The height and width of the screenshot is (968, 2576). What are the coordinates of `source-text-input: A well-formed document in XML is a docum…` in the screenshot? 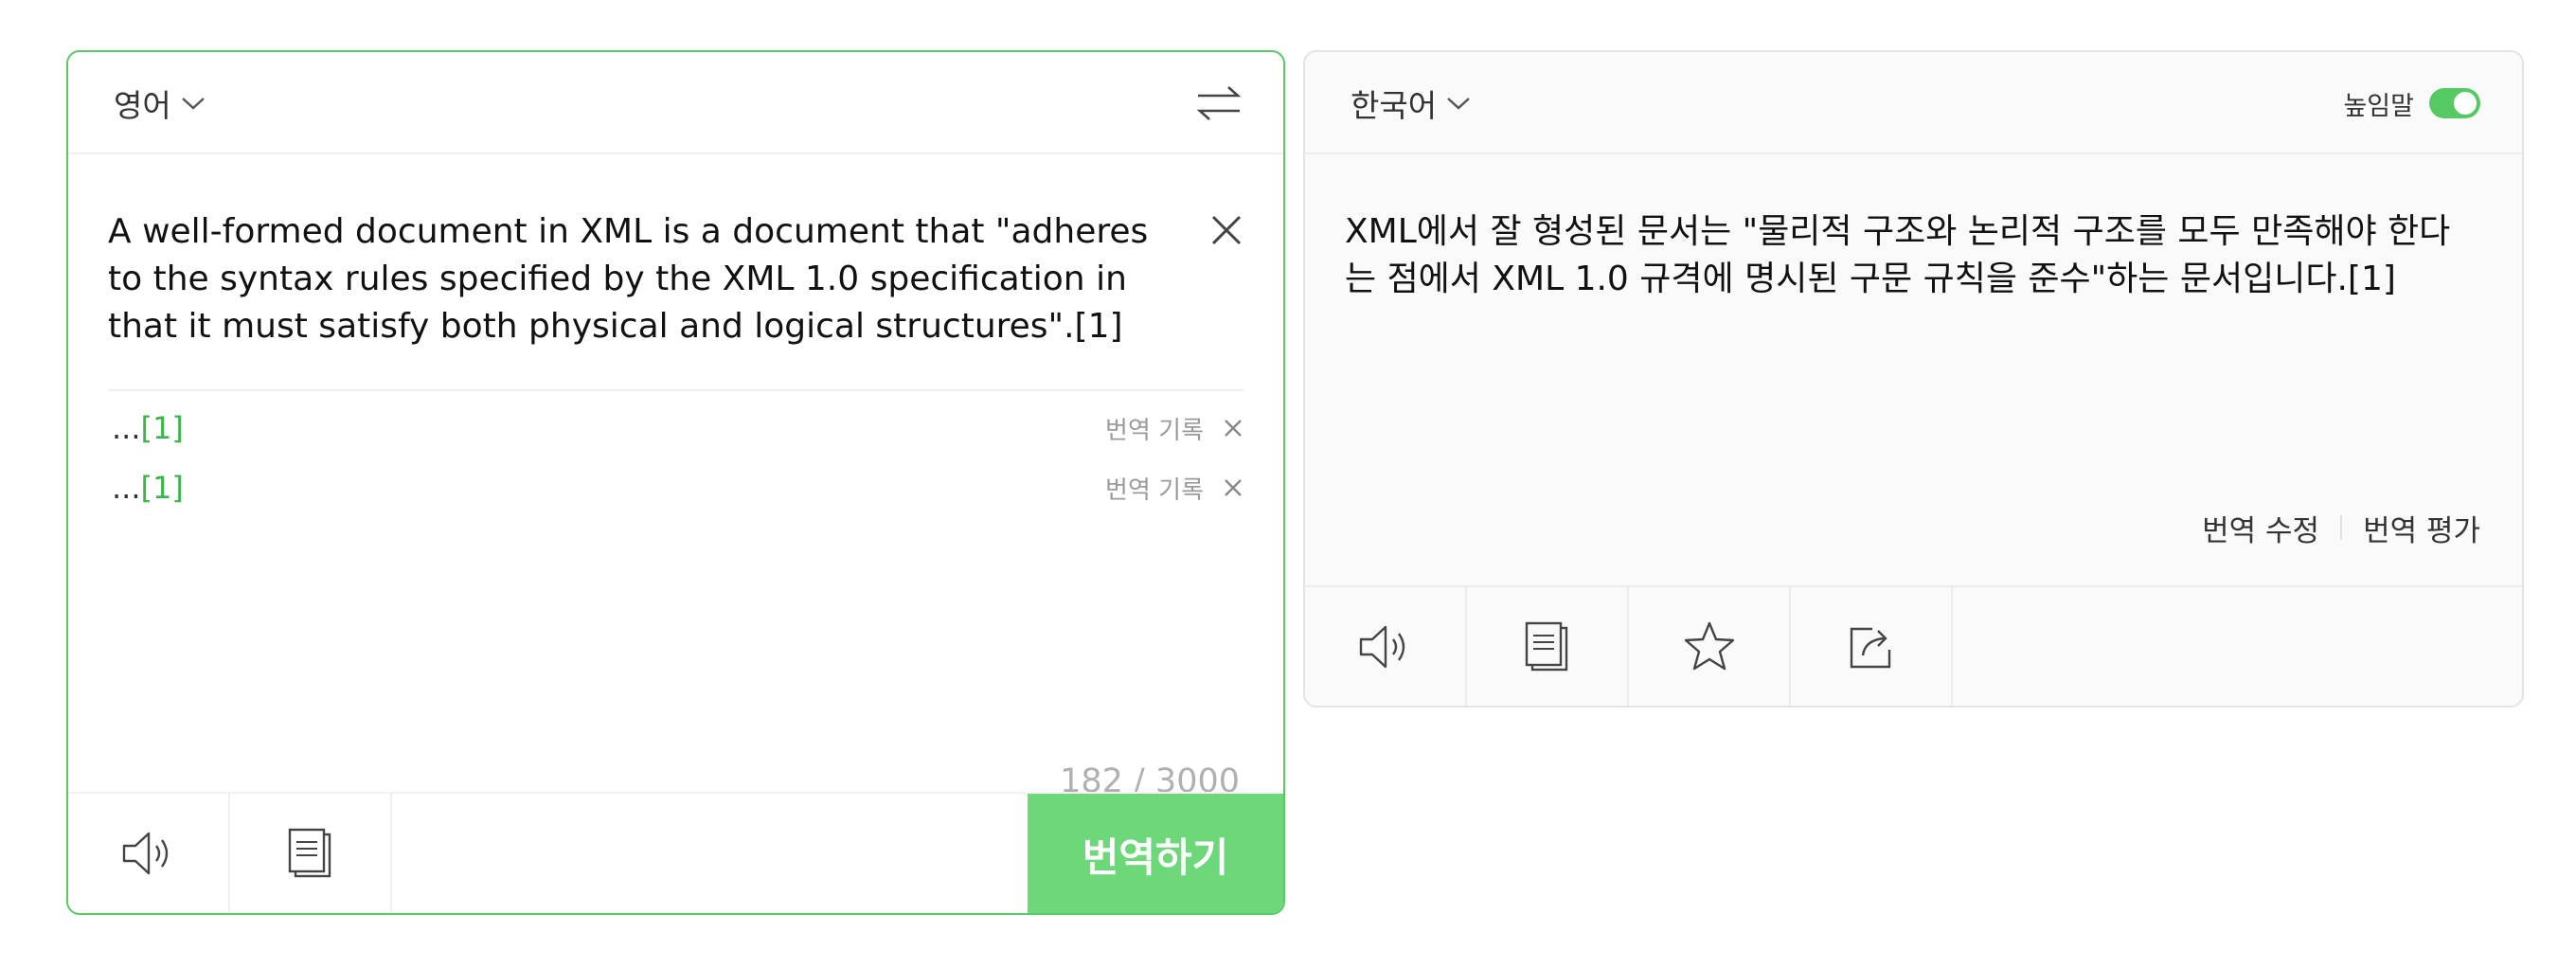 It's located at (643, 279).